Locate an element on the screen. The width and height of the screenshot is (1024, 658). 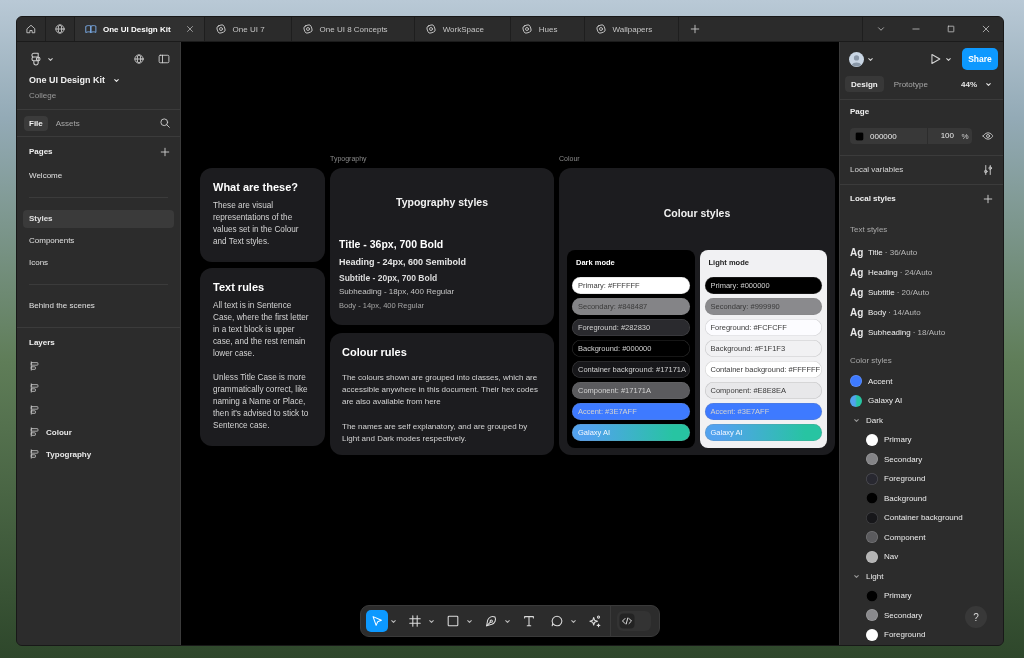
card-title: Text rules is located at coordinates (239, 287).